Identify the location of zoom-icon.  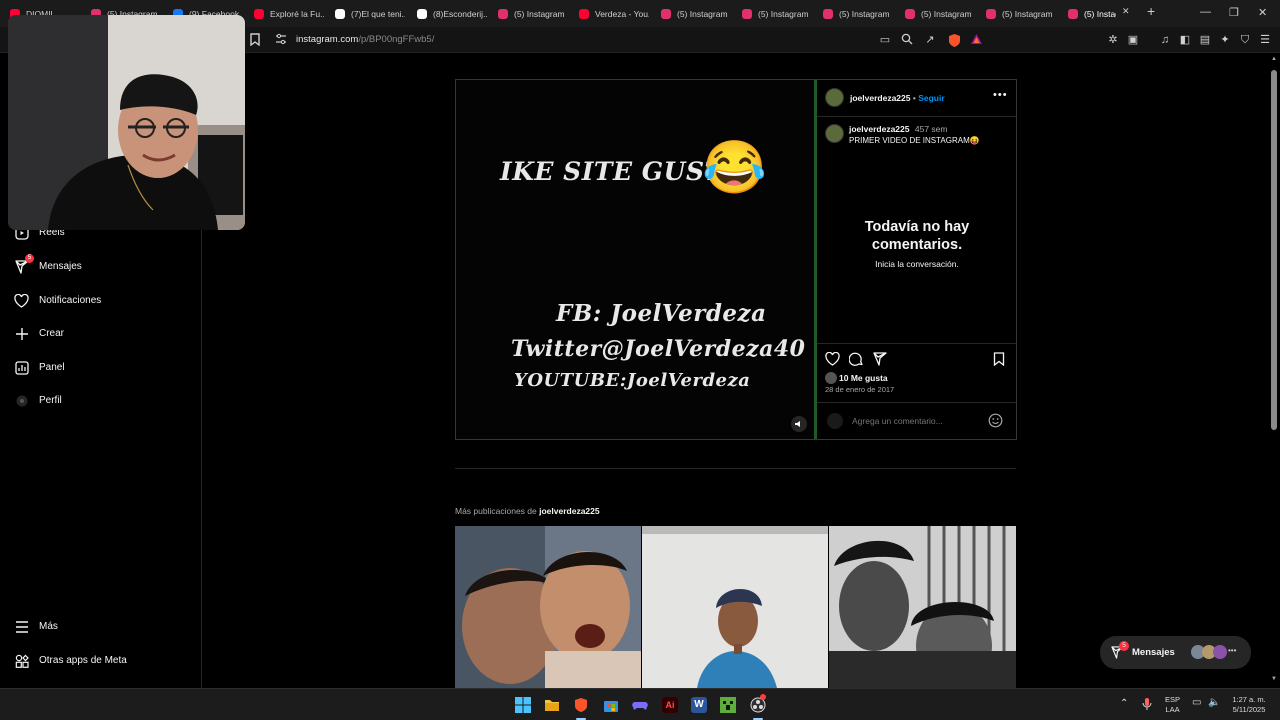
(907, 40).